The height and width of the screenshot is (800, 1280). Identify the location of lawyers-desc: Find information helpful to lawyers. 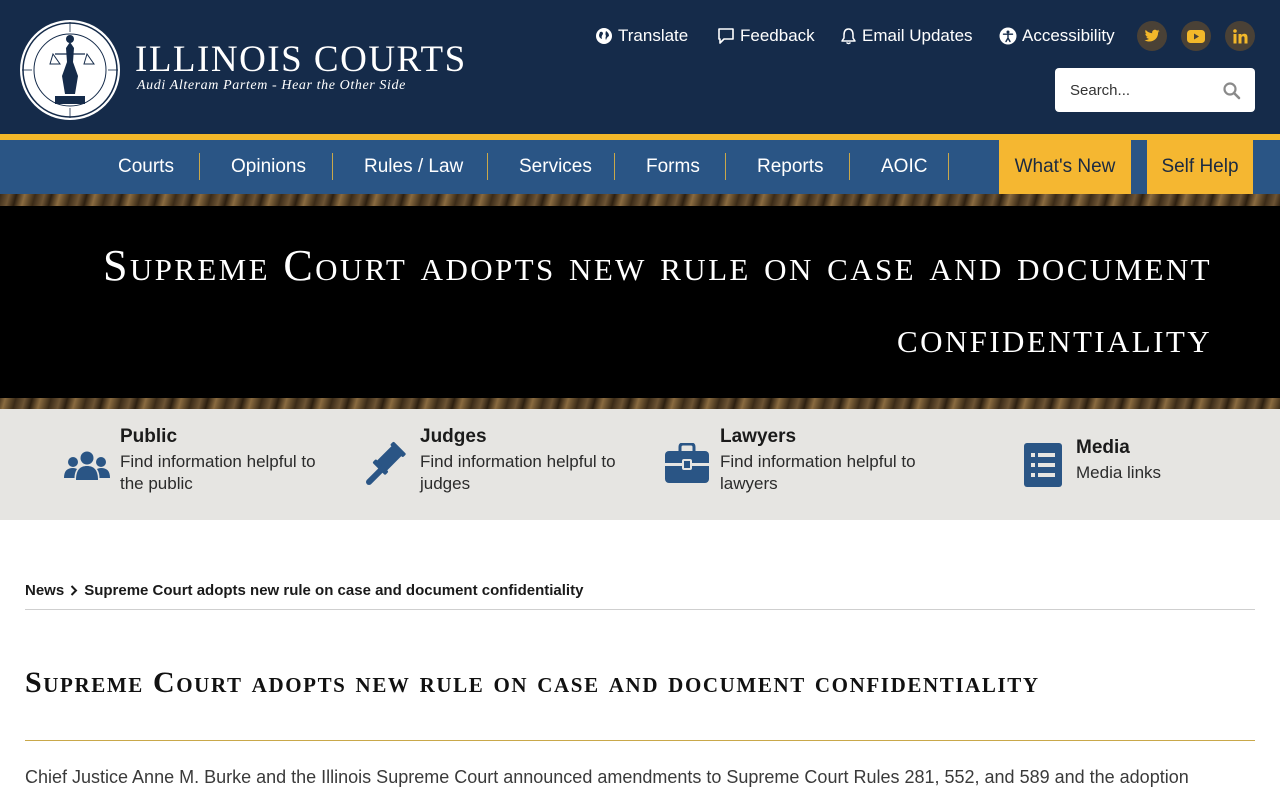
(818, 472).